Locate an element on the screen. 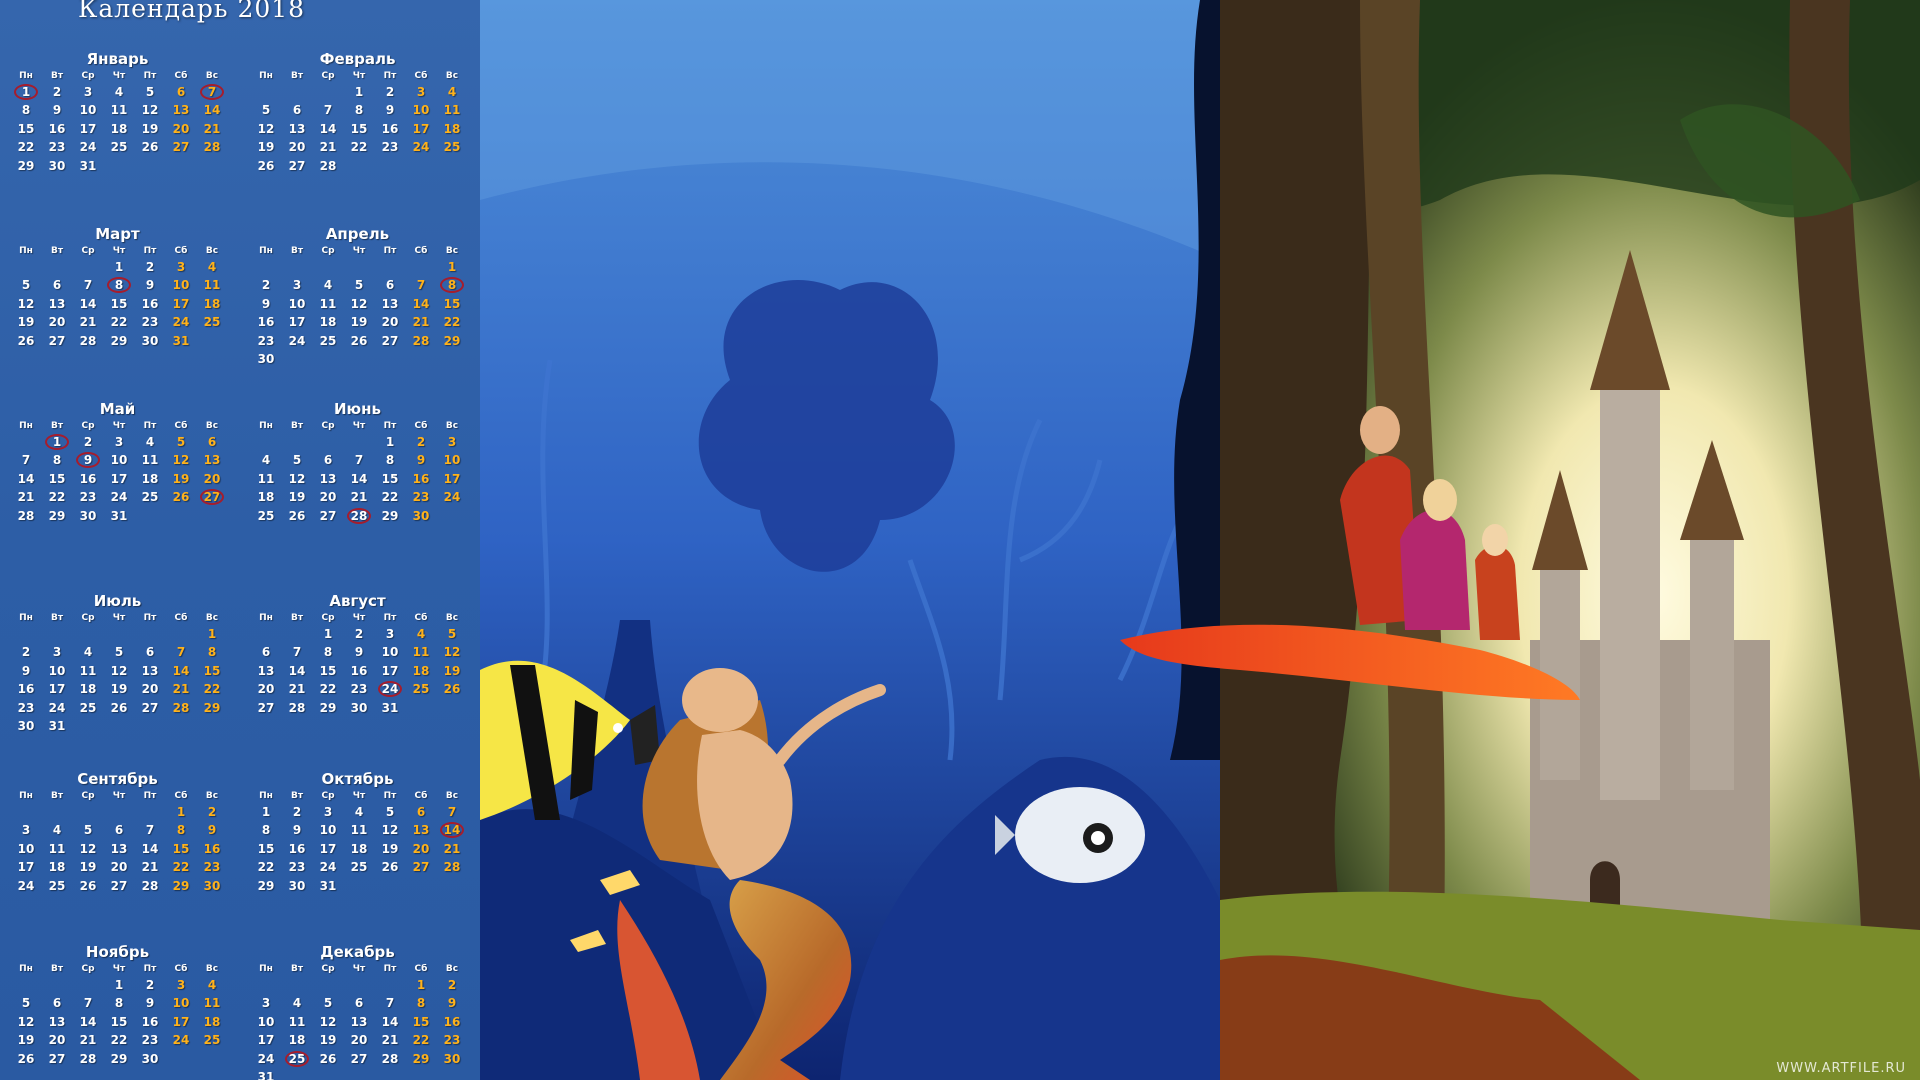  month-name: Июнь is located at coordinates (357, 409).